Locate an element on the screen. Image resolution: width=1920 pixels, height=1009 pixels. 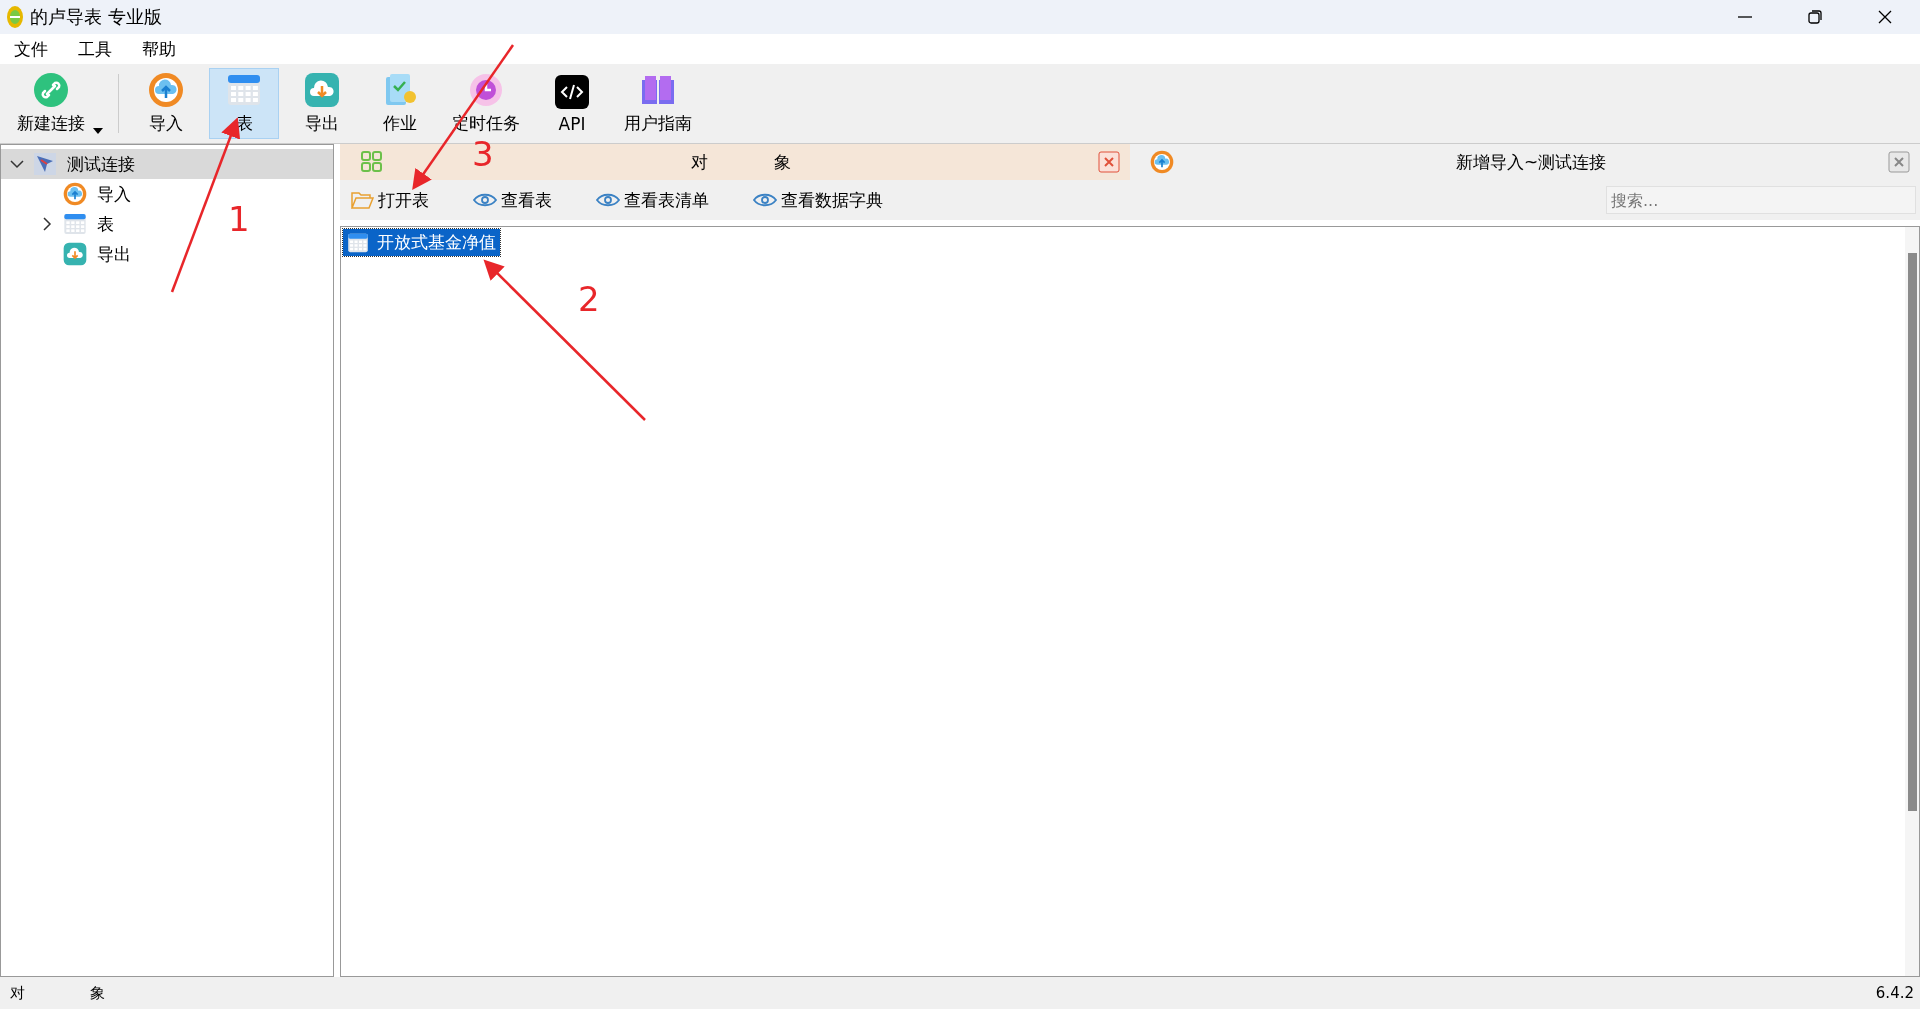
tree-item: 导出 is located at coordinates (74, 254).